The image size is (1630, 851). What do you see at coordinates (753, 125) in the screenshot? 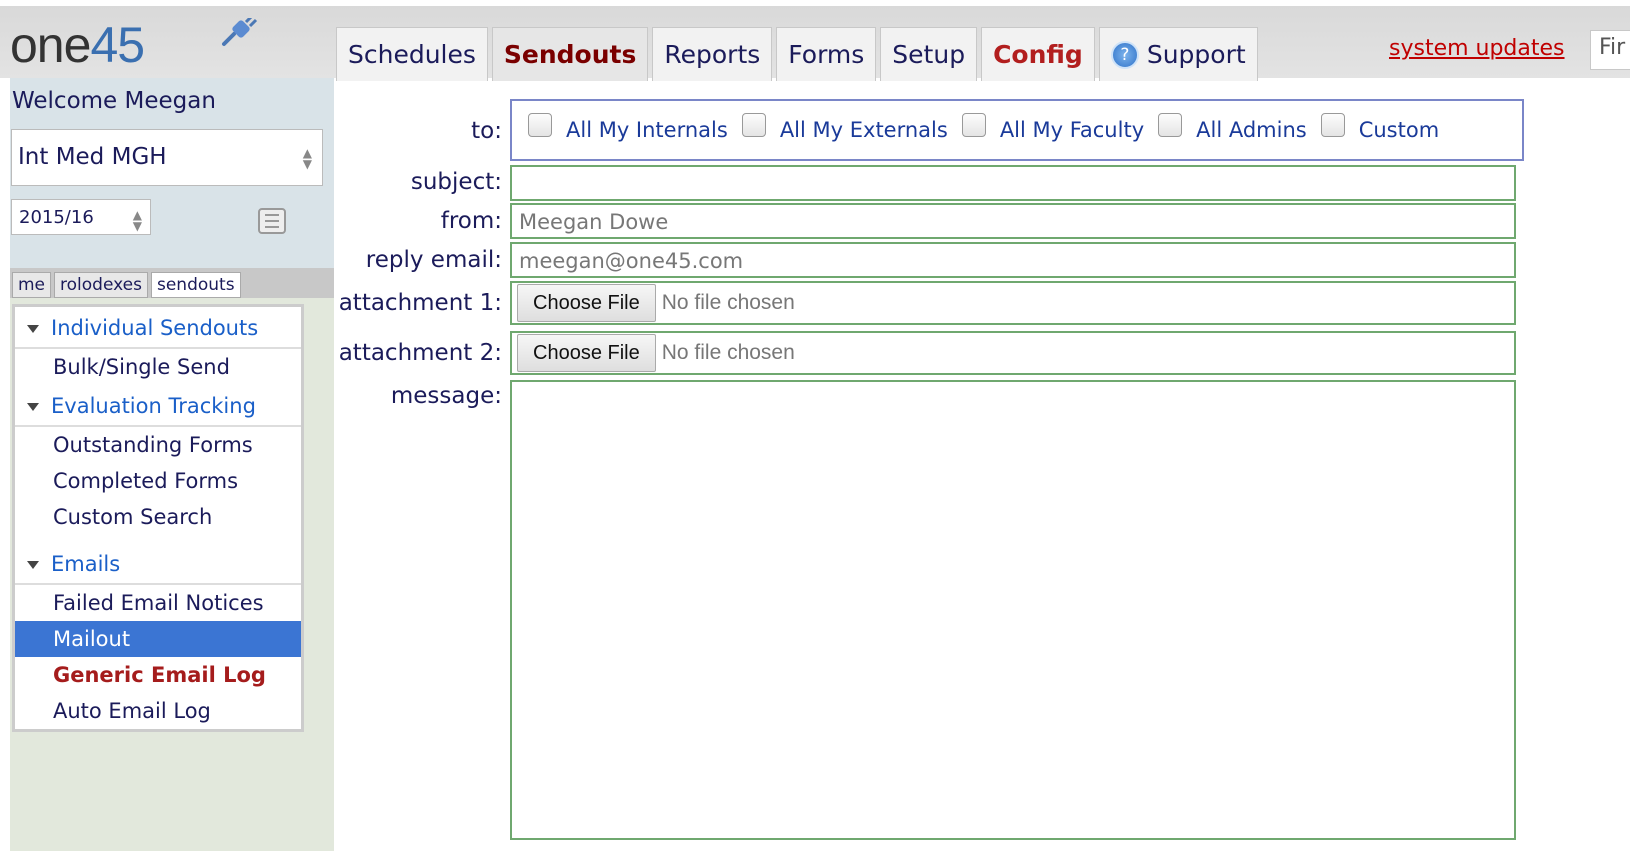
I see `checkbox-all-externals` at bounding box center [753, 125].